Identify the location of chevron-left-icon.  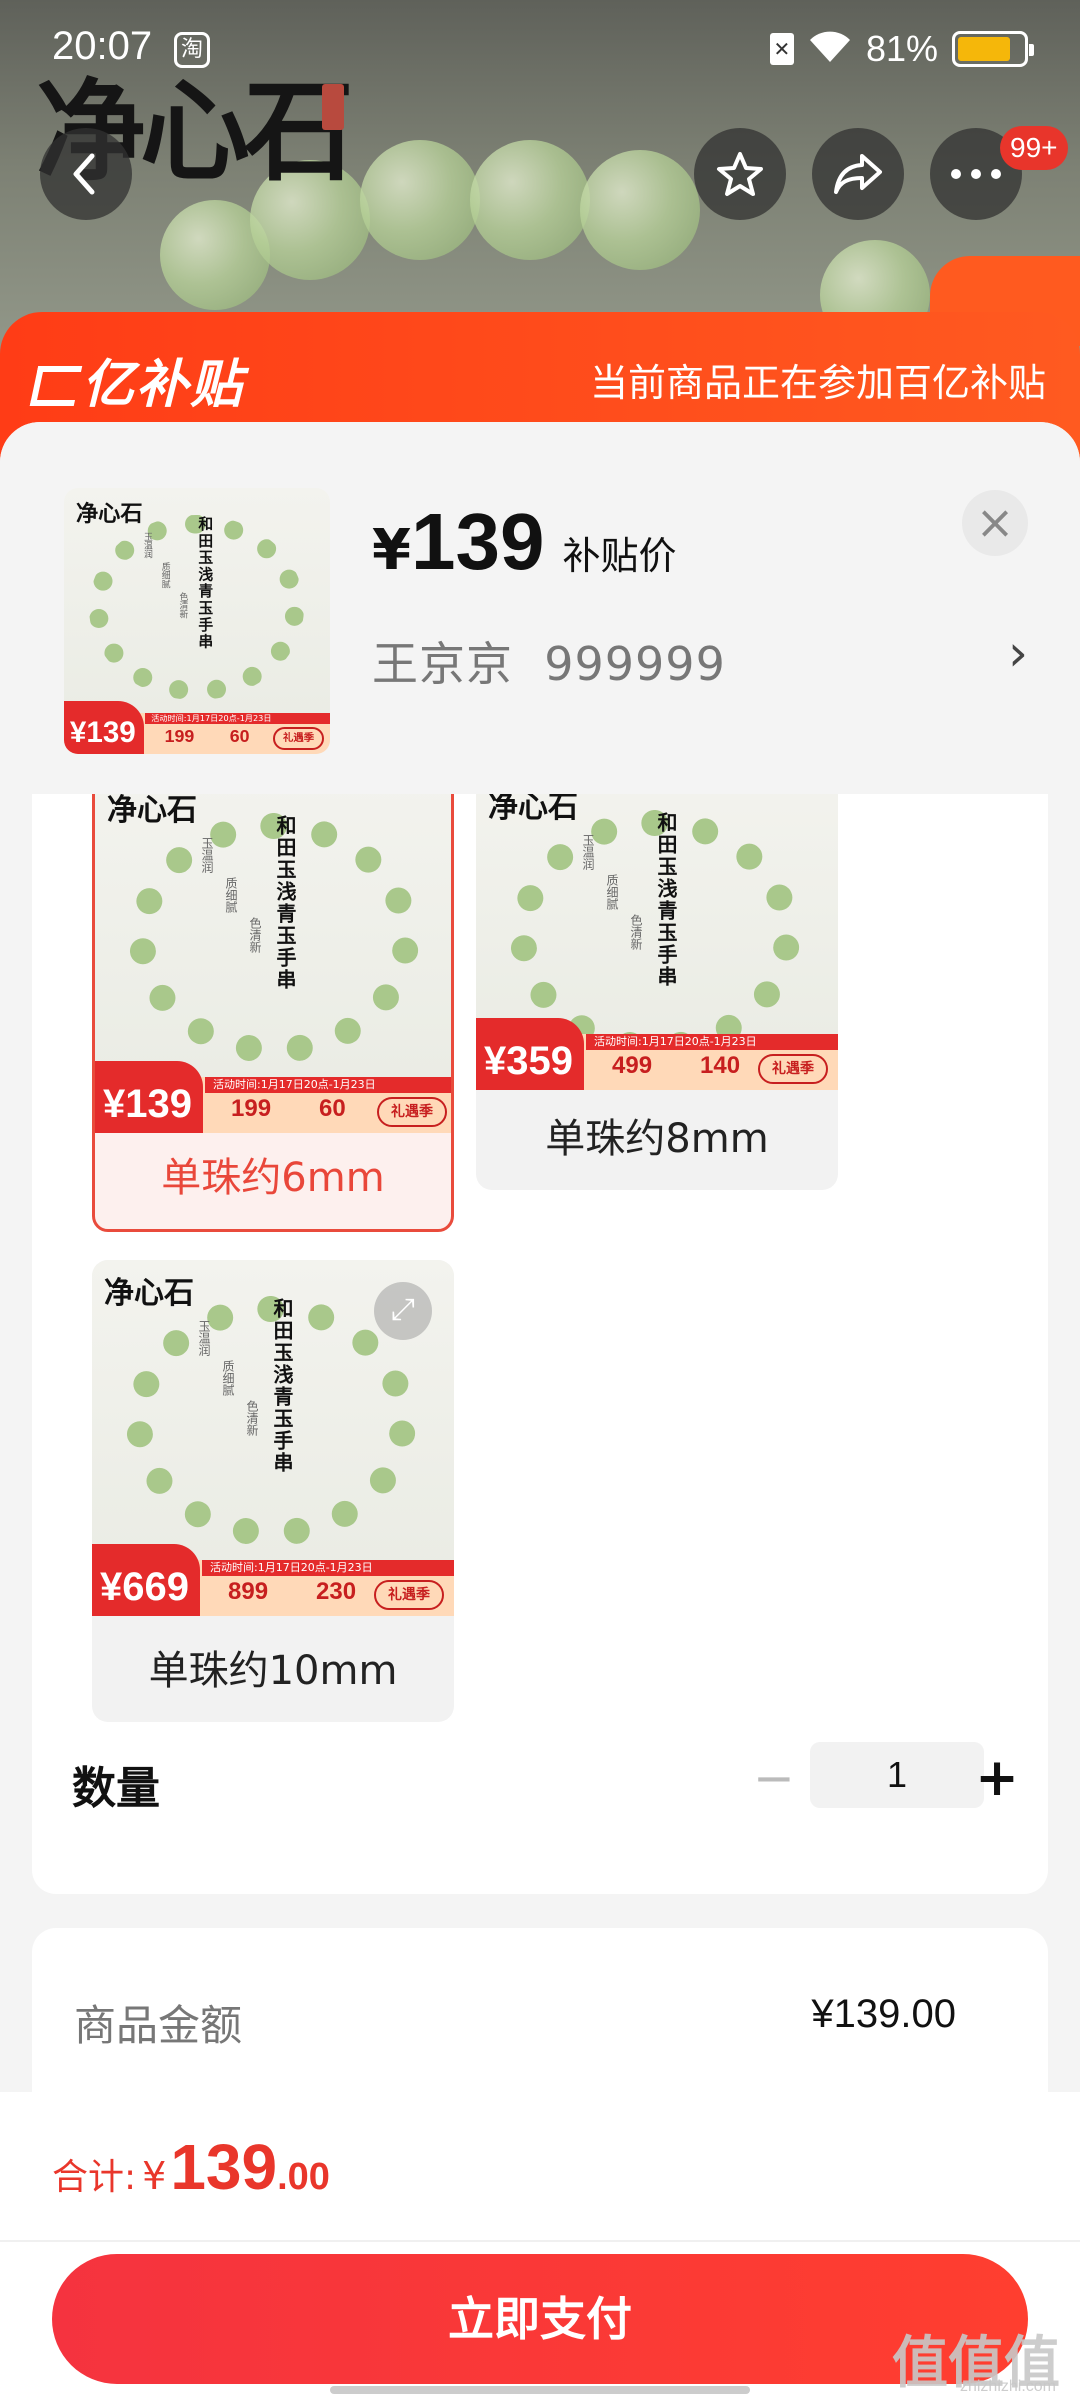
(84, 174).